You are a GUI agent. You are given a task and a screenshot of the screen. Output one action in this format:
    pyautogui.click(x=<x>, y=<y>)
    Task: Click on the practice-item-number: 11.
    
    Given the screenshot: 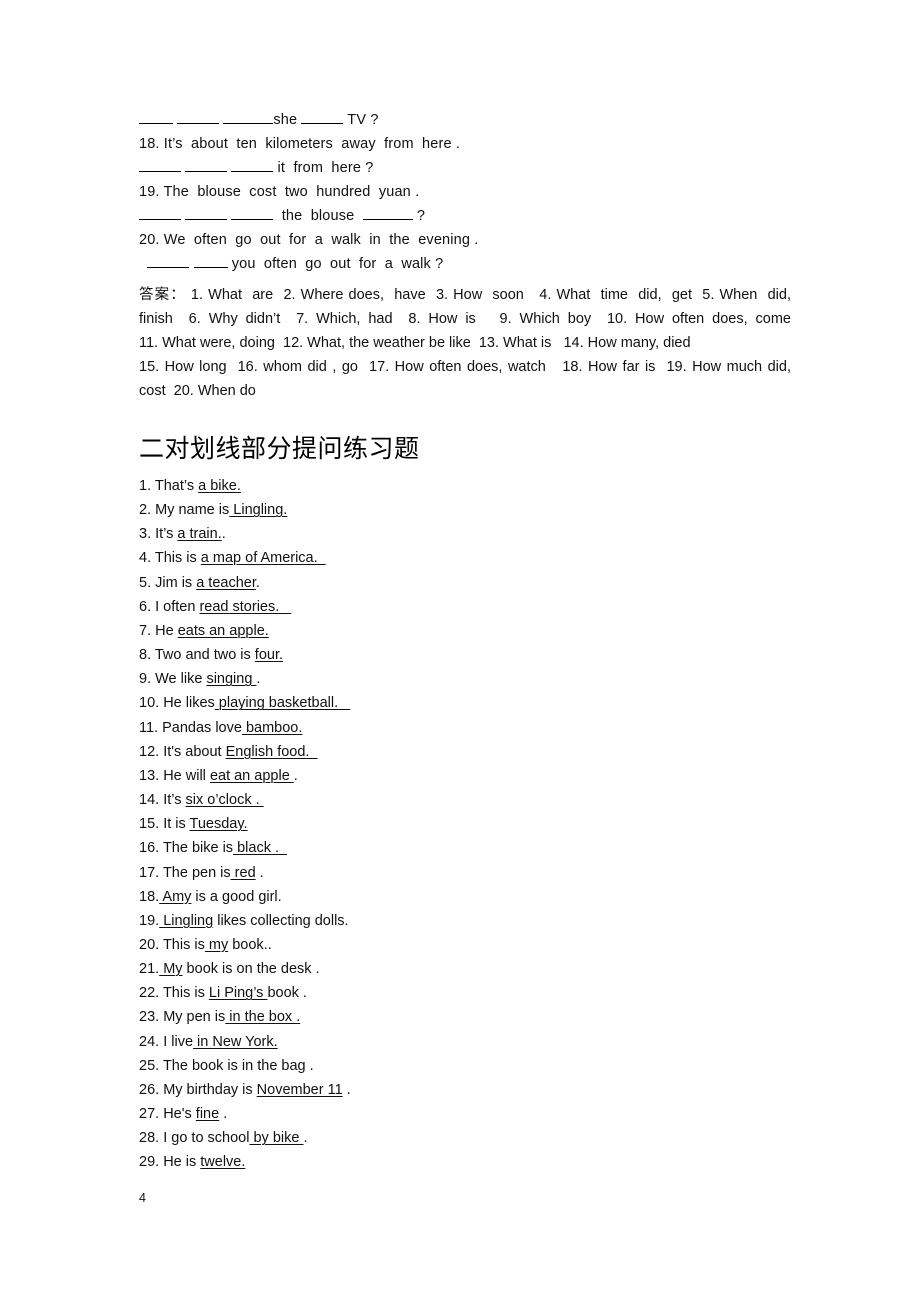 What is the action you would take?
    pyautogui.click(x=149, y=727)
    